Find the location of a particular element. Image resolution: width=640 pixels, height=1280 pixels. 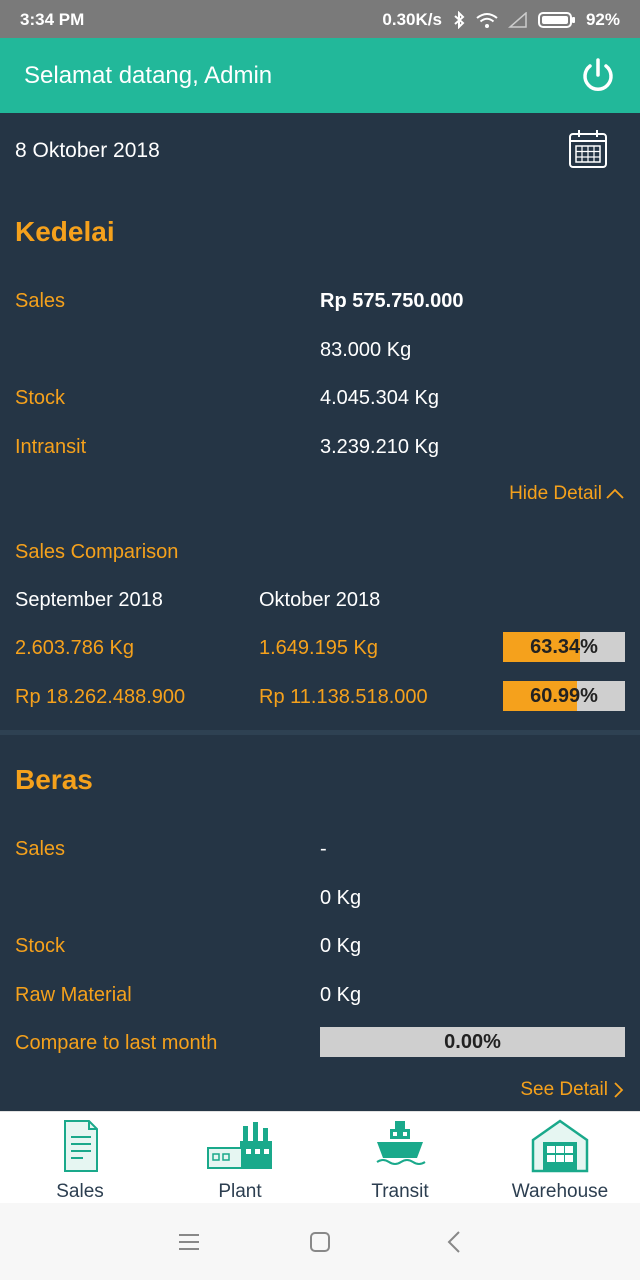

nav-plant: Plant is located at coordinates (240, 1158).